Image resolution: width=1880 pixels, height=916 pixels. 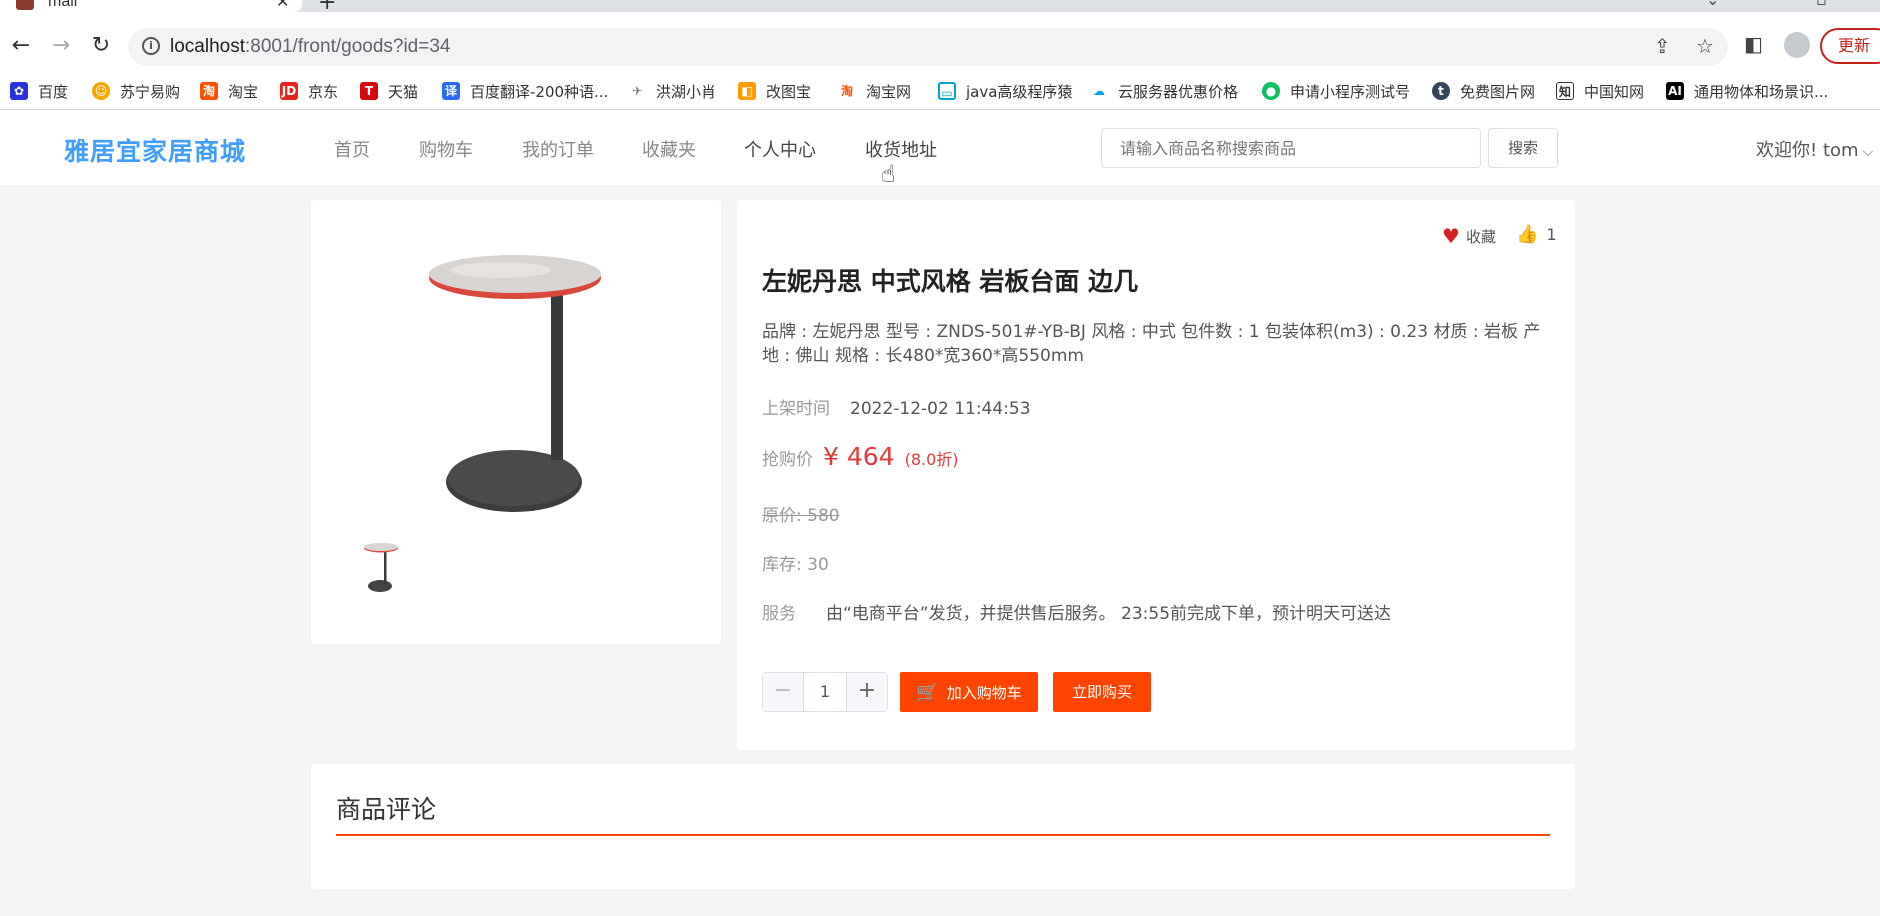 What do you see at coordinates (1523, 148) in the screenshot?
I see `search-button: 搜索` at bounding box center [1523, 148].